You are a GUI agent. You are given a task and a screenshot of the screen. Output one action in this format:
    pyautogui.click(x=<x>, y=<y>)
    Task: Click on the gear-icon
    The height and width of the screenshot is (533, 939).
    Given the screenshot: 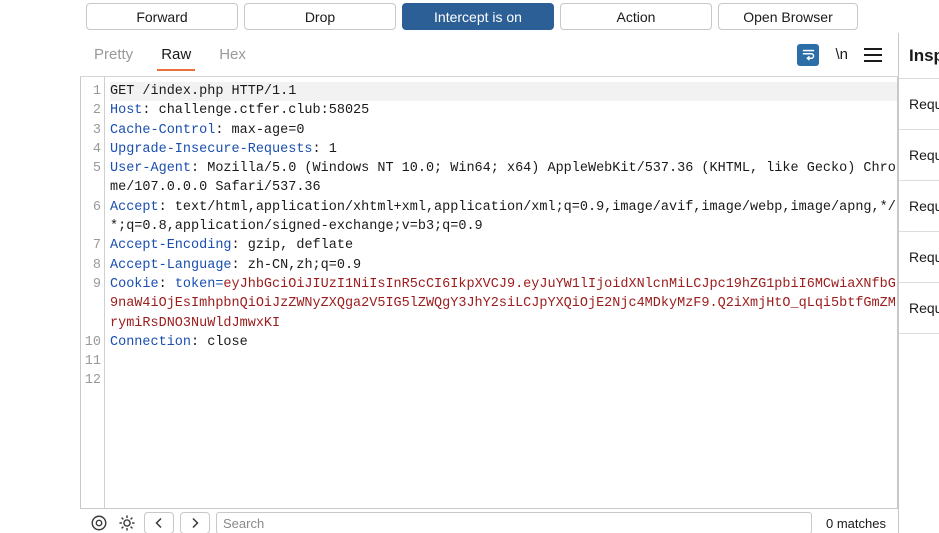 What is the action you would take?
    pyautogui.click(x=127, y=522)
    